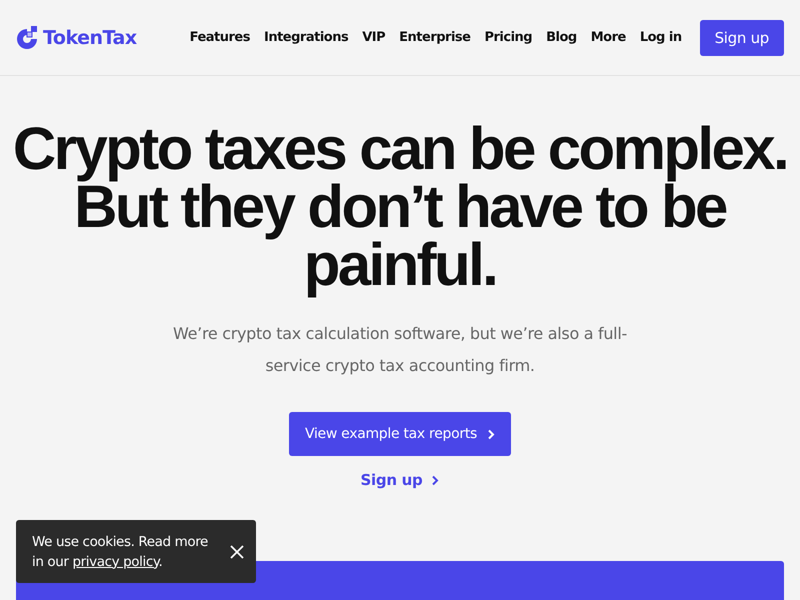 The height and width of the screenshot is (600, 800). I want to click on logo-icon, so click(27, 37).